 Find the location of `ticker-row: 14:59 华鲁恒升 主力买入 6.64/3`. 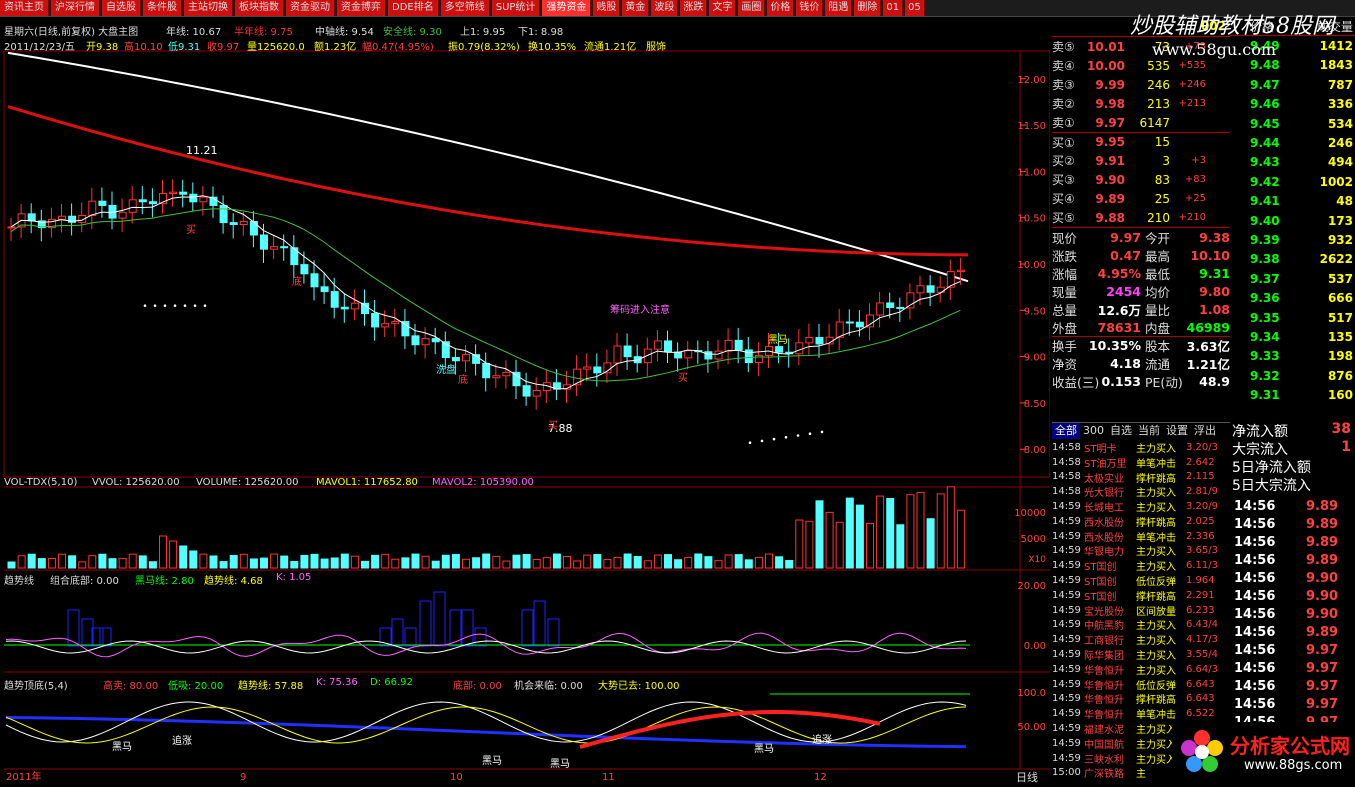

ticker-row: 14:59 华鲁恒升 主力买入 6.64/3 is located at coordinates (1141, 669).